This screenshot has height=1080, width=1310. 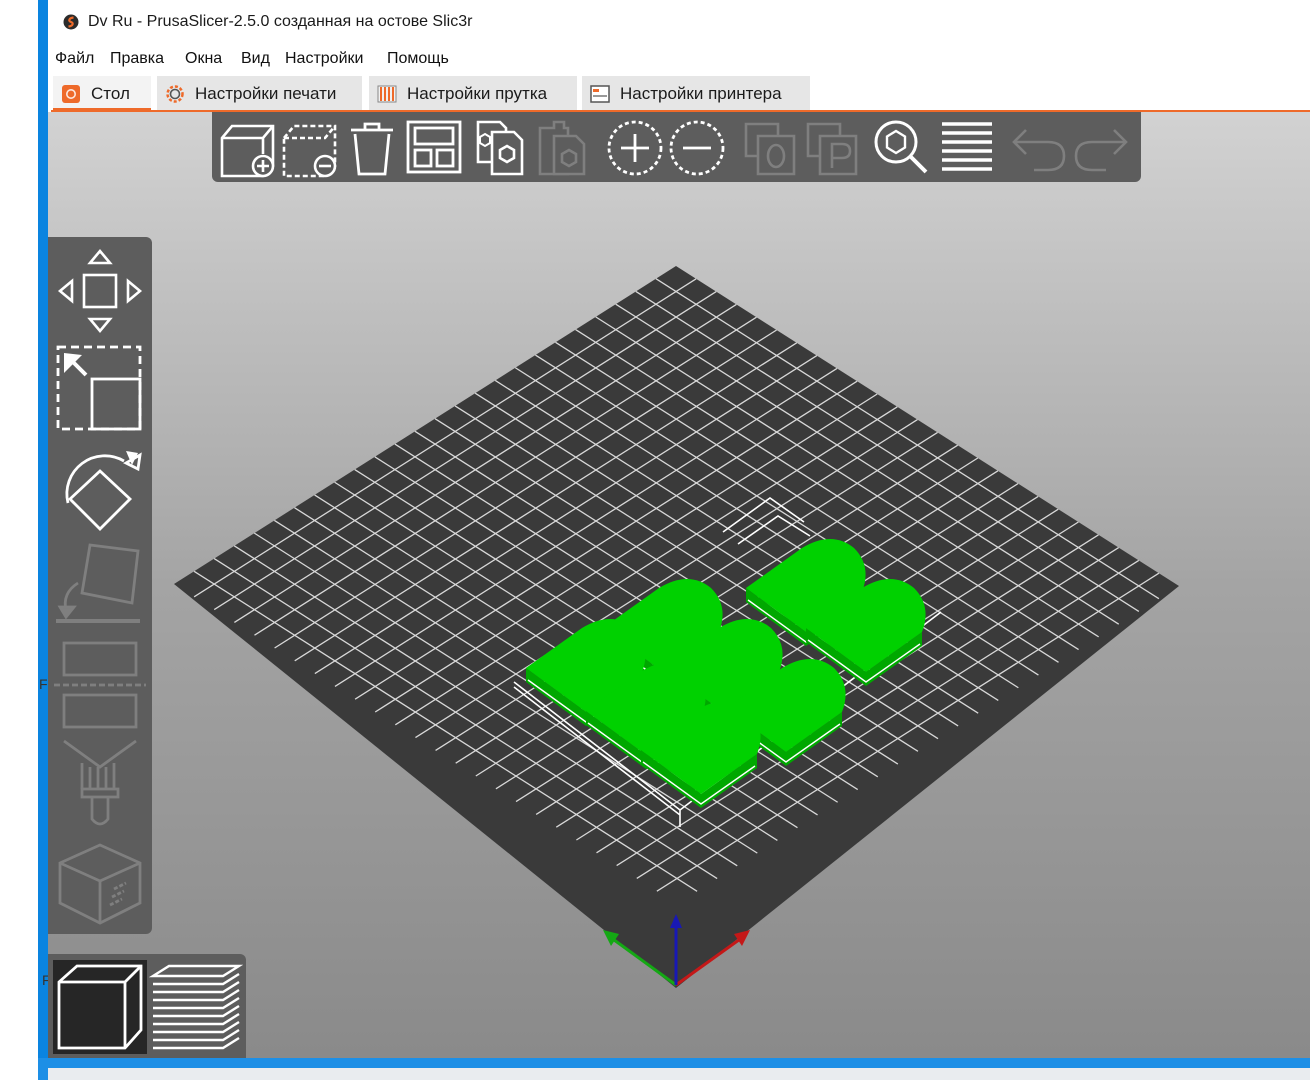 I want to click on tab-label: Стол, so click(x=110, y=93).